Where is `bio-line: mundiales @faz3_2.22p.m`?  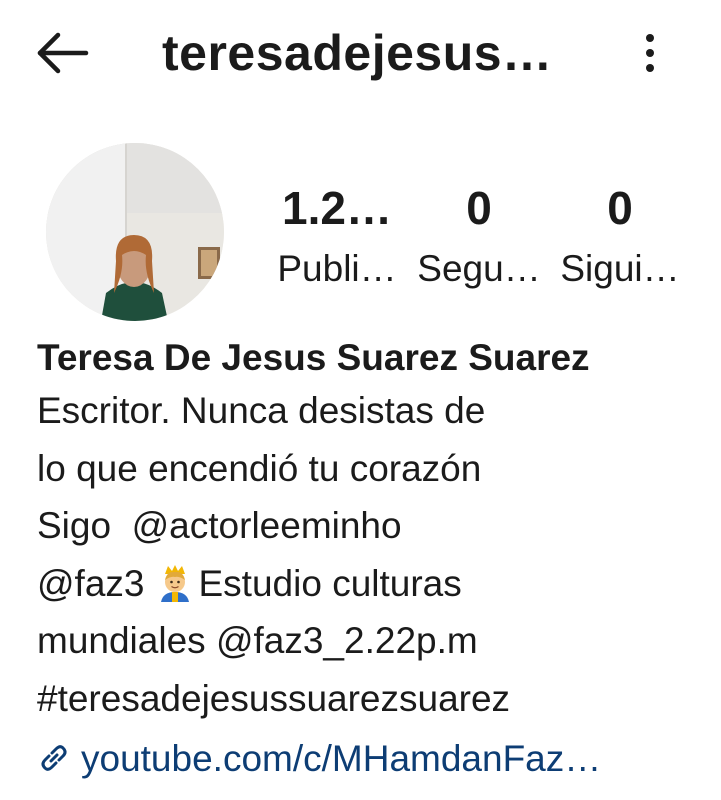
bio-line: mundiales @faz3_2.22p.m is located at coordinates (372, 641).